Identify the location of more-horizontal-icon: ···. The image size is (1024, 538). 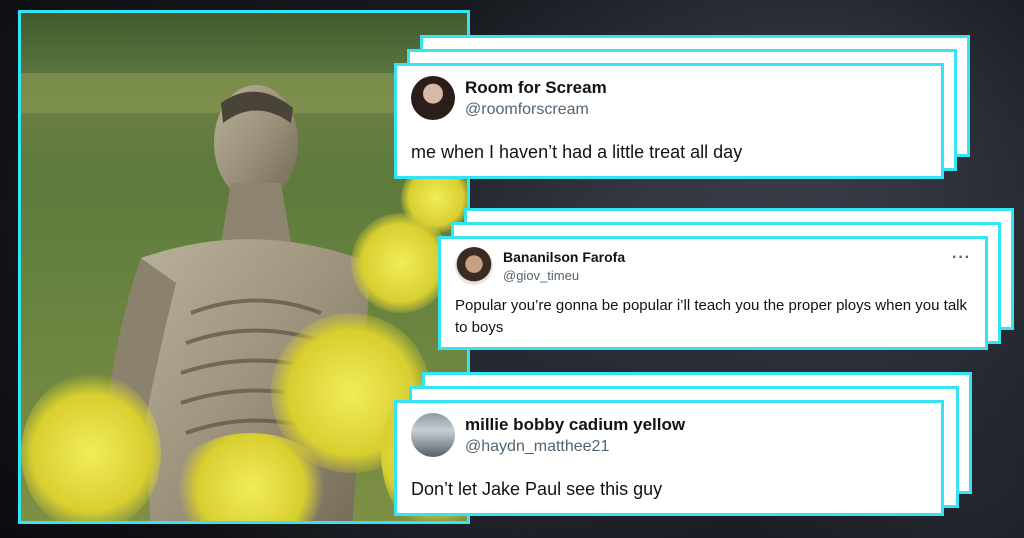
(961, 258).